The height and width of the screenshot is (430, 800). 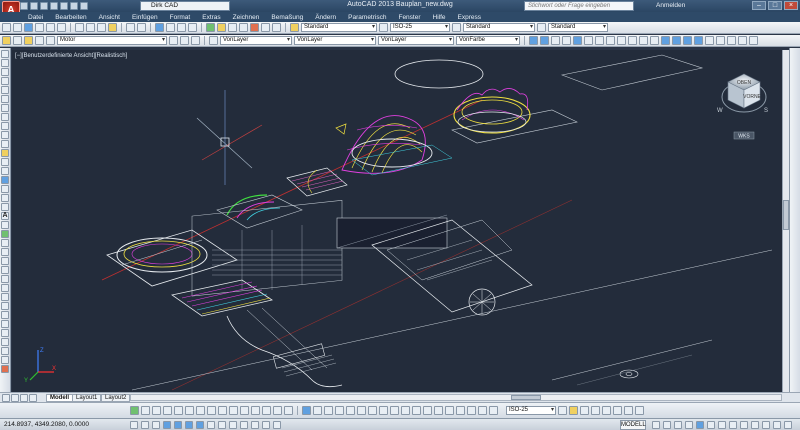 What do you see at coordinates (775, 5) in the screenshot?
I see `maximize-icon: □` at bounding box center [775, 5].